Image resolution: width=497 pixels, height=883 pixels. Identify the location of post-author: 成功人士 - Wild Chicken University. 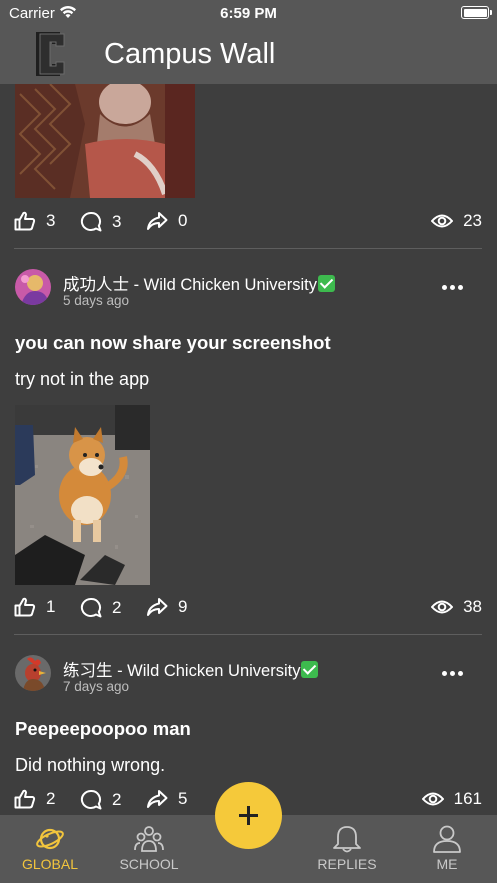
(199, 283).